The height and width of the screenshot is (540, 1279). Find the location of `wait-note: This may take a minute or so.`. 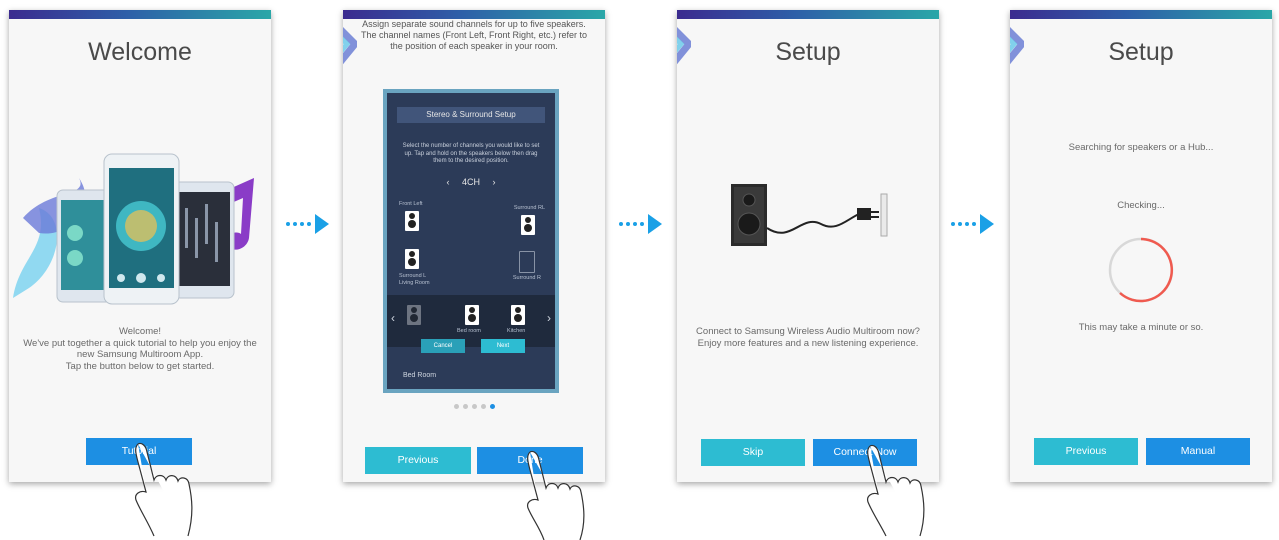

wait-note: This may take a minute or so. is located at coordinates (1141, 327).